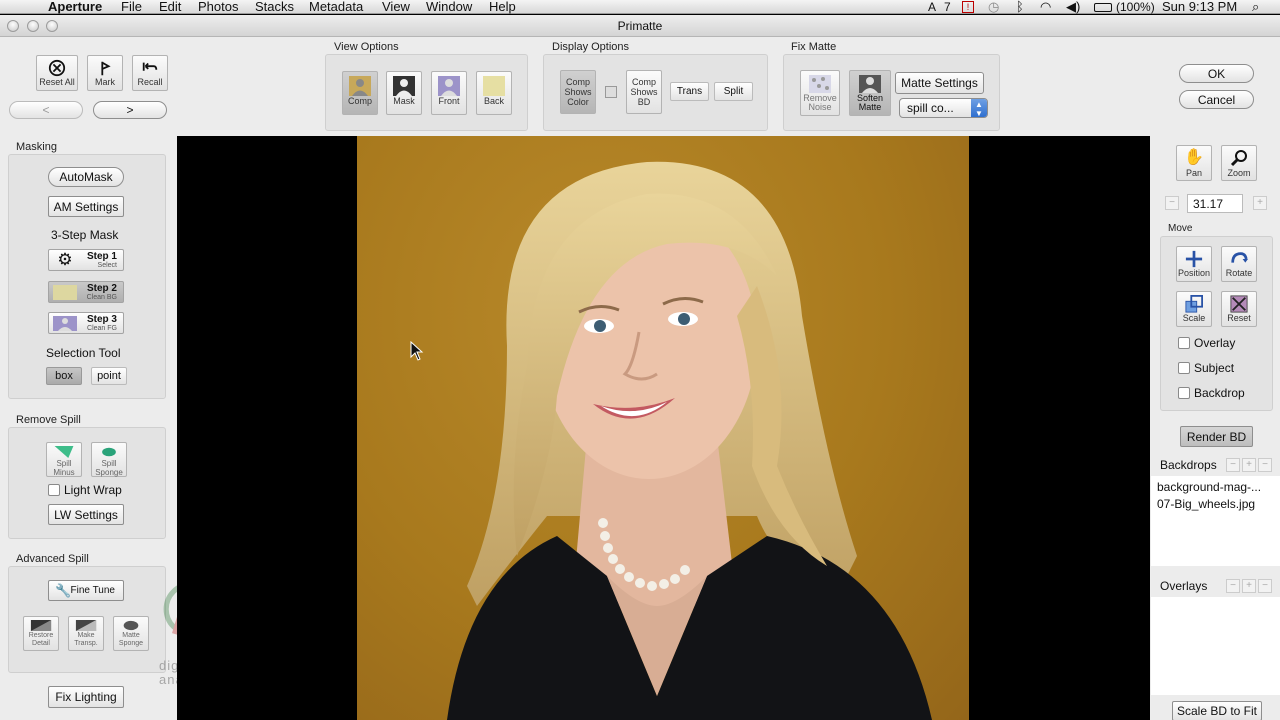  Describe the element at coordinates (979, 108) in the screenshot. I see `select-arrows-icon: ▲ ▼` at that location.